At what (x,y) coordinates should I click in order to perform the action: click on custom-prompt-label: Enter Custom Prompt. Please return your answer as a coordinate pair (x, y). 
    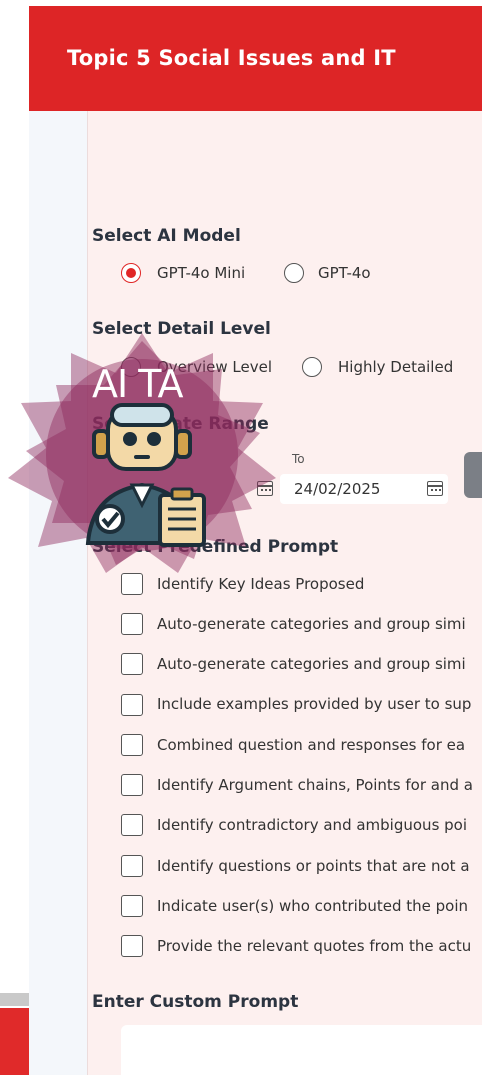
    Looking at the image, I should click on (195, 1002).